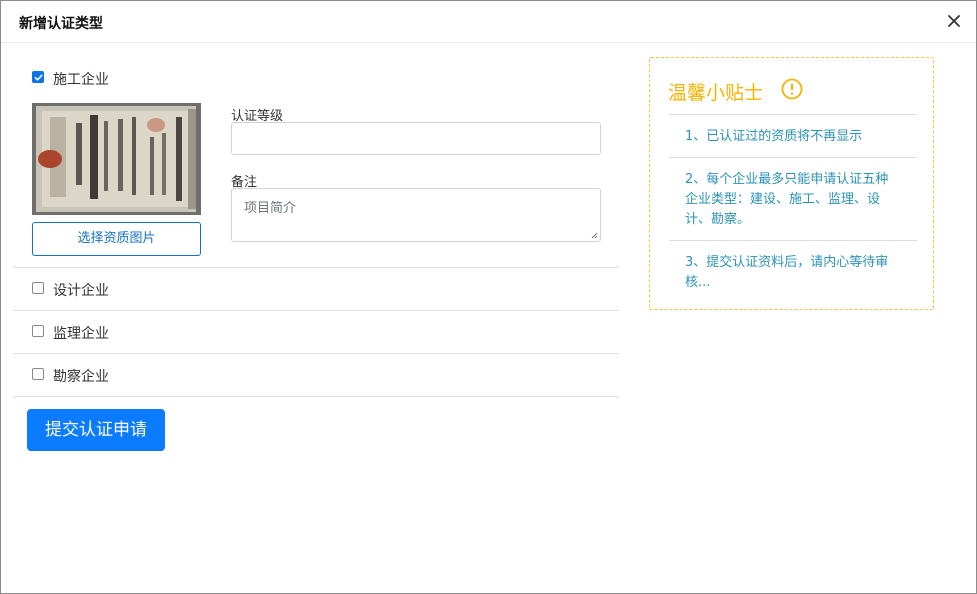 The height and width of the screenshot is (594, 977). I want to click on construction-label: 施工企业, so click(81, 80).